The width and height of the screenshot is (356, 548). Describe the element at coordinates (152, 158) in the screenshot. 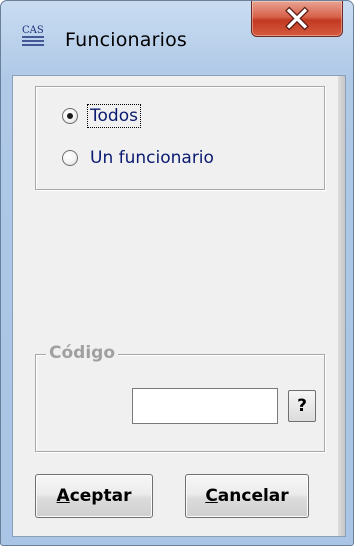

I see `radio-un-funcionario-label: Un funcionario` at that location.